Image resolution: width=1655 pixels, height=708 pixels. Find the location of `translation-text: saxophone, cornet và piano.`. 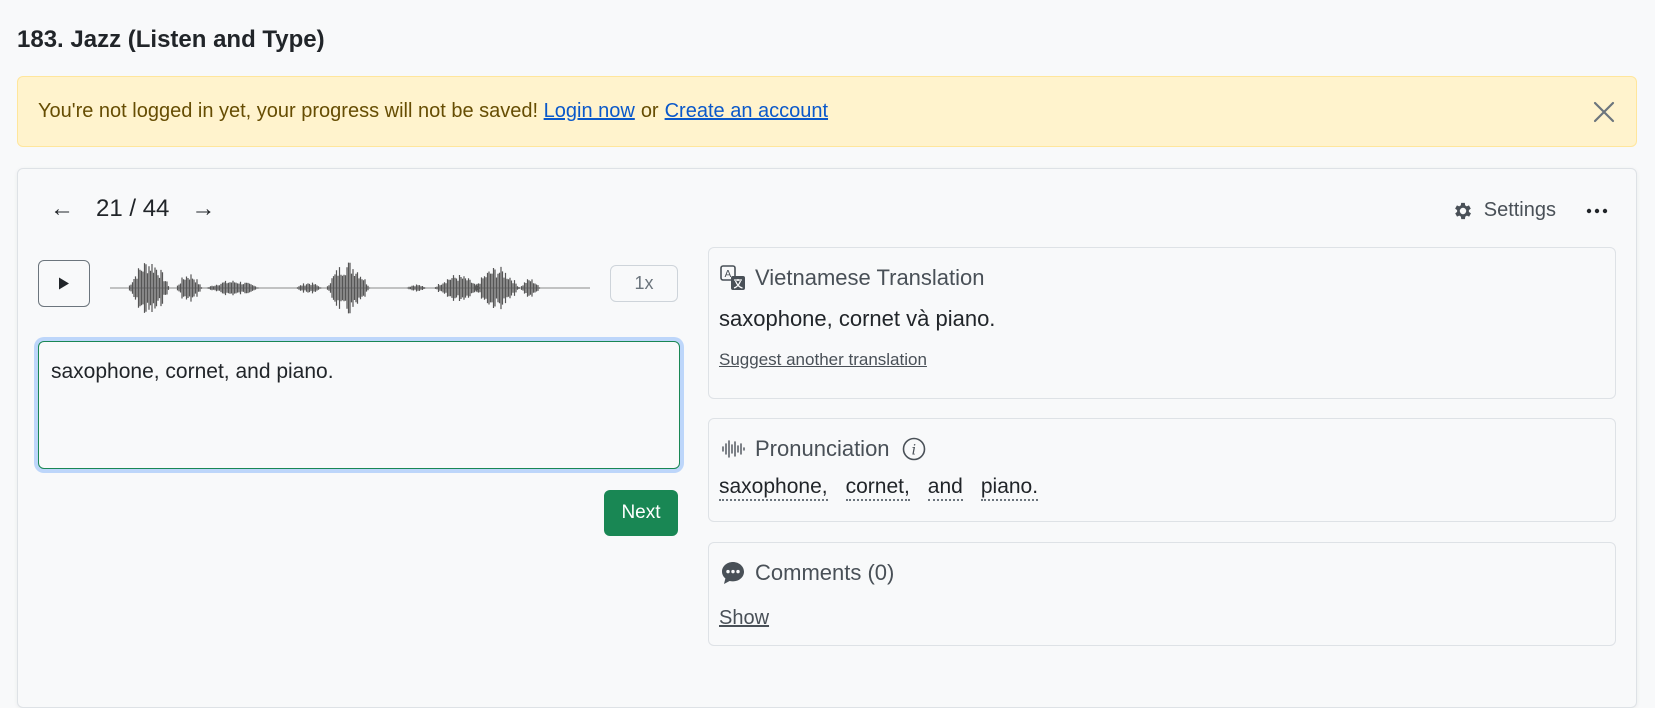

translation-text: saxophone, cornet và piano. is located at coordinates (857, 318).